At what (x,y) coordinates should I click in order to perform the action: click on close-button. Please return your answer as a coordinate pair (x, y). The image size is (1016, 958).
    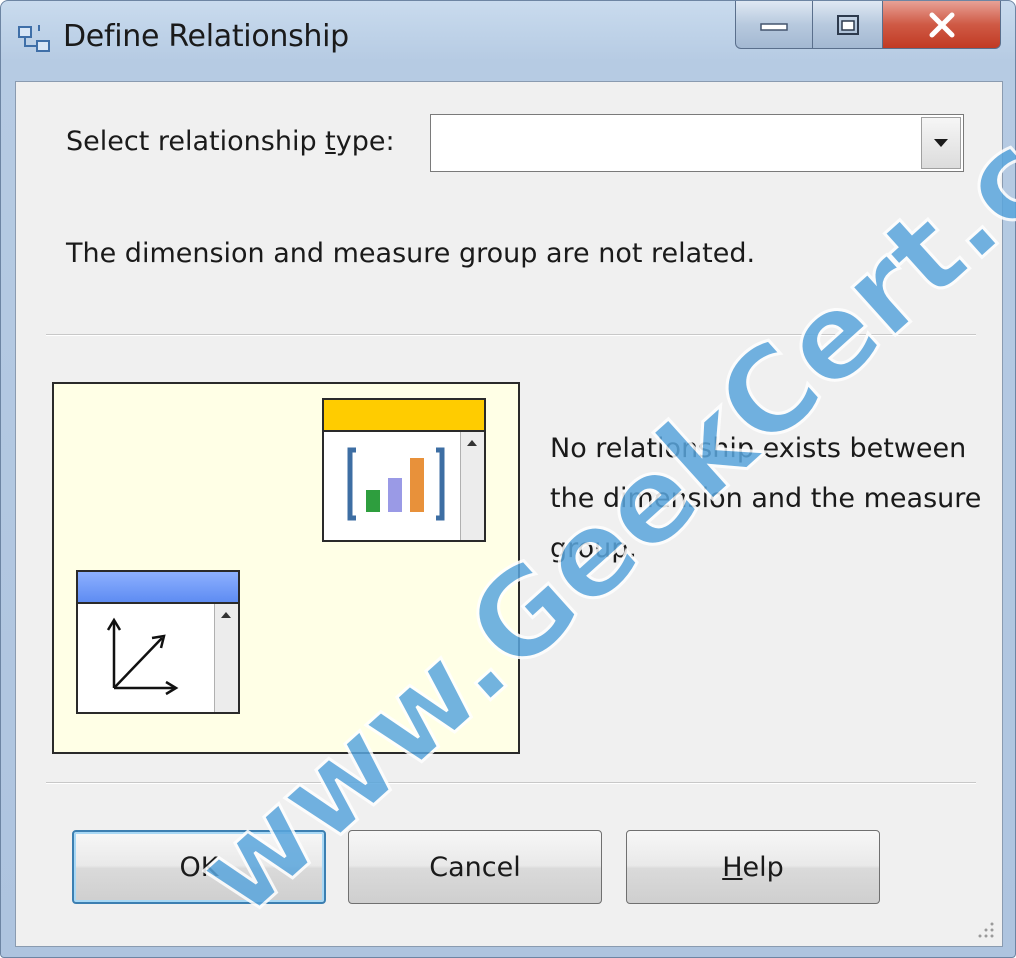
    Looking at the image, I should click on (942, 25).